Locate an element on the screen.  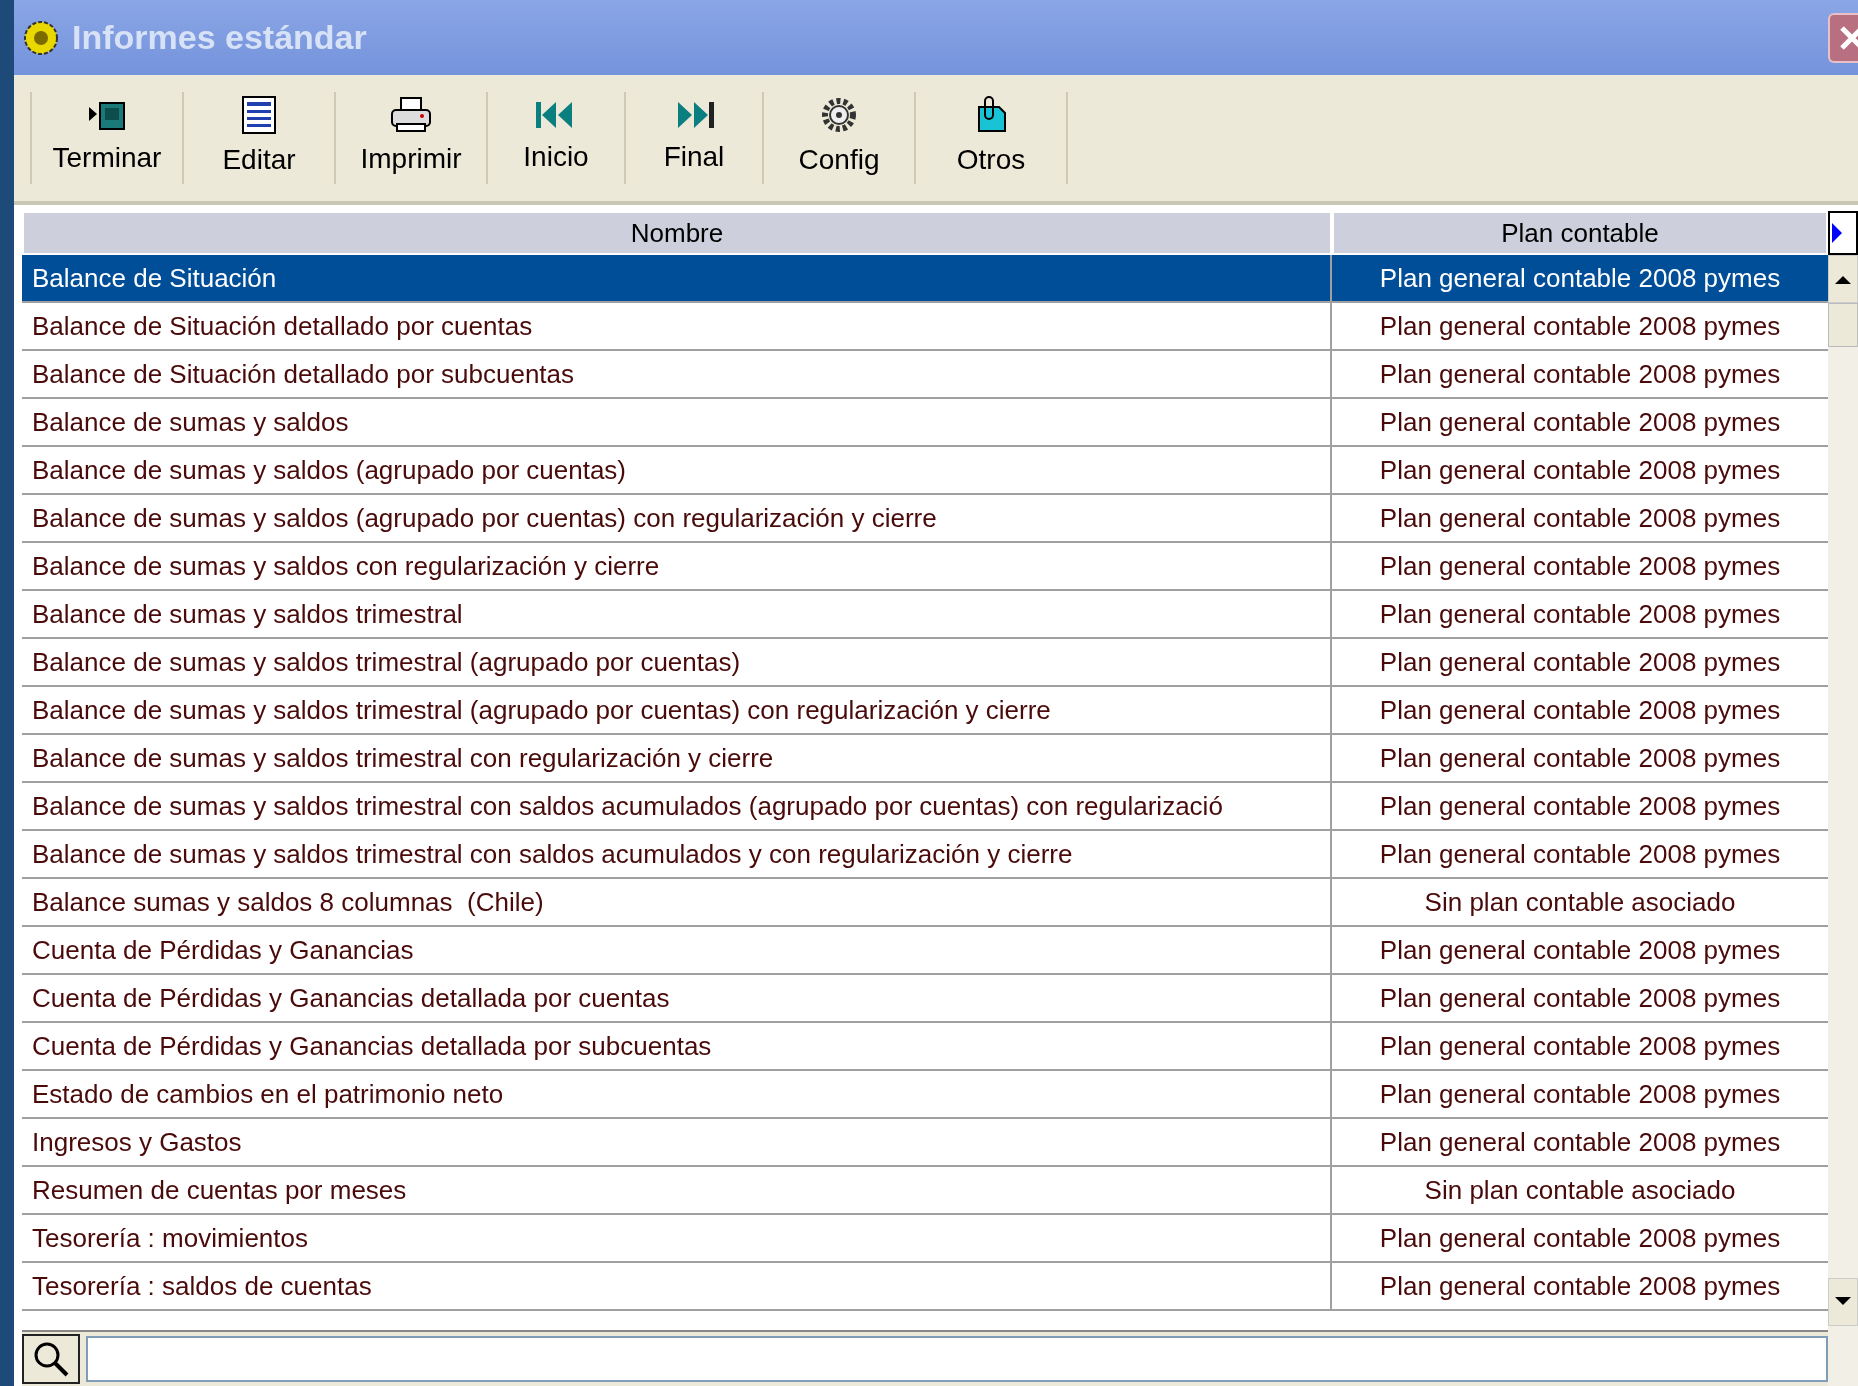
table-cell: Balance de Situación detallado por cuentas is located at coordinates (677, 326).